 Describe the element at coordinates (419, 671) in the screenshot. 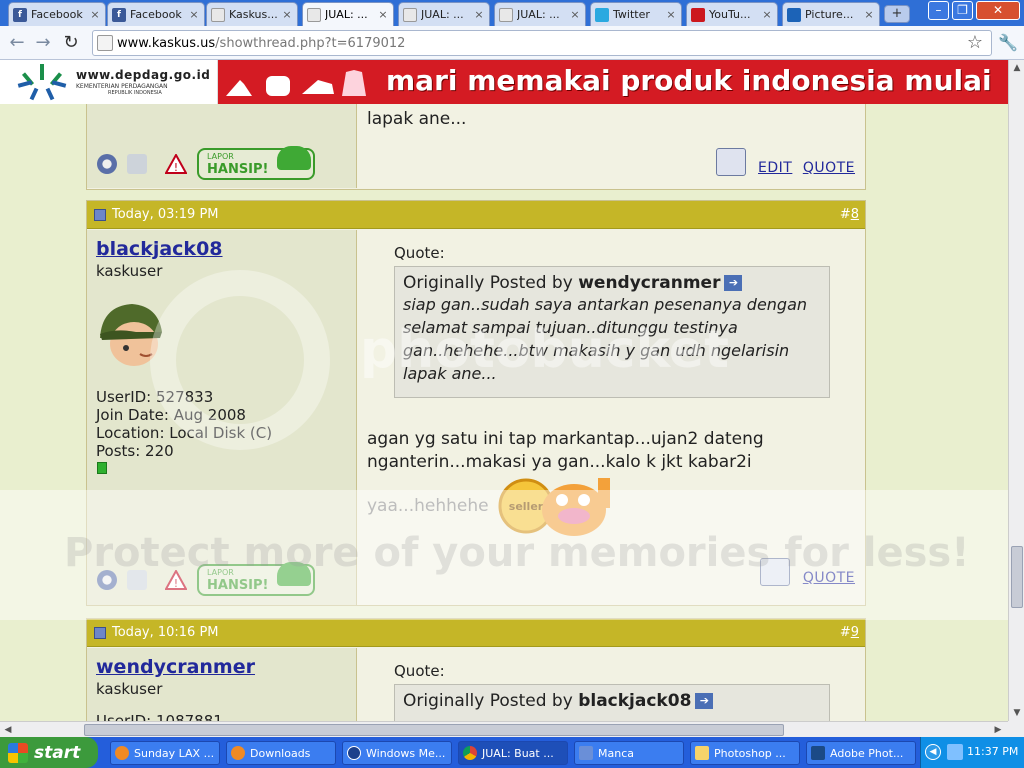

I see `quote-label: Quote:` at that location.